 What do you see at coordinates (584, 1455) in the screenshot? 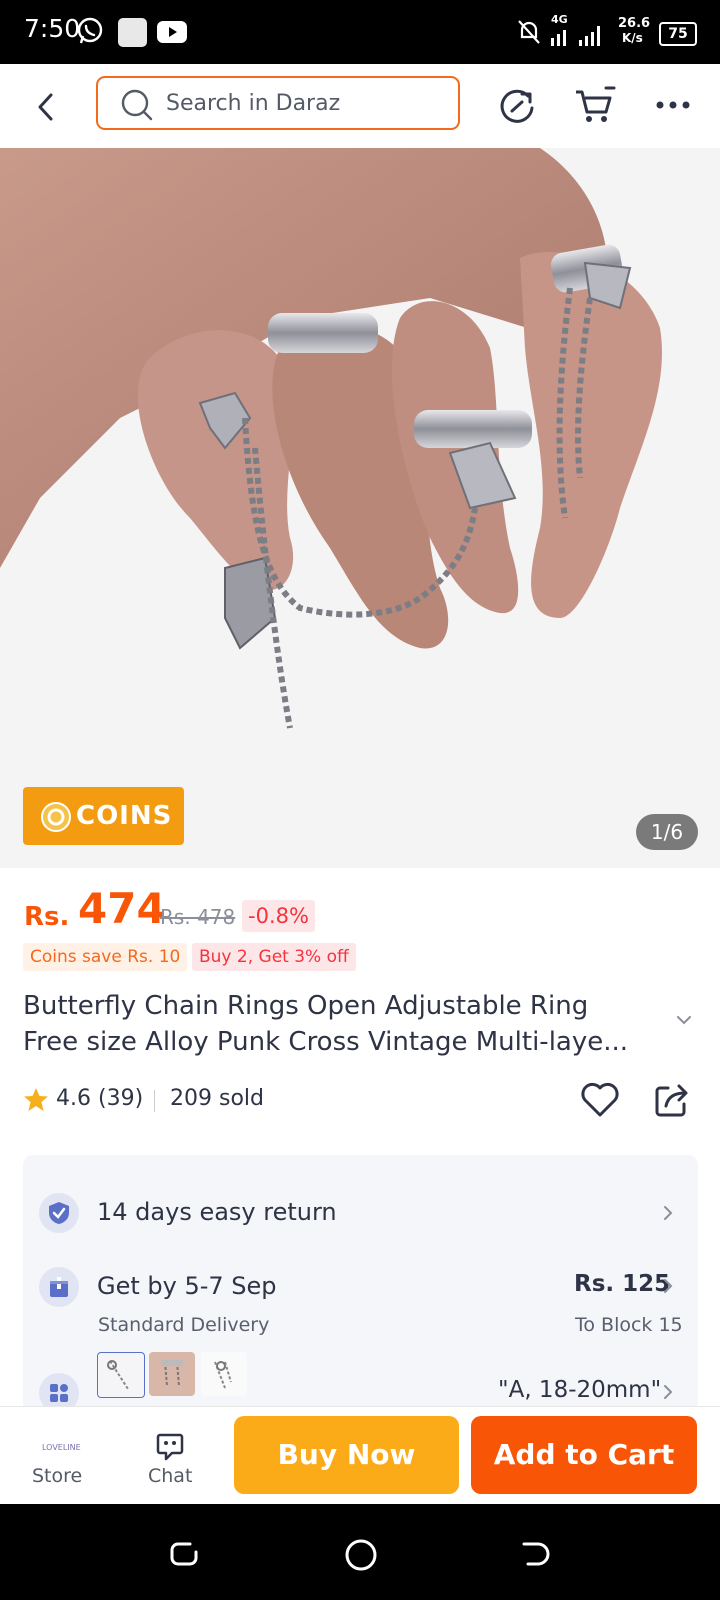
I see `add-to-cart-button: Add to Cart` at bounding box center [584, 1455].